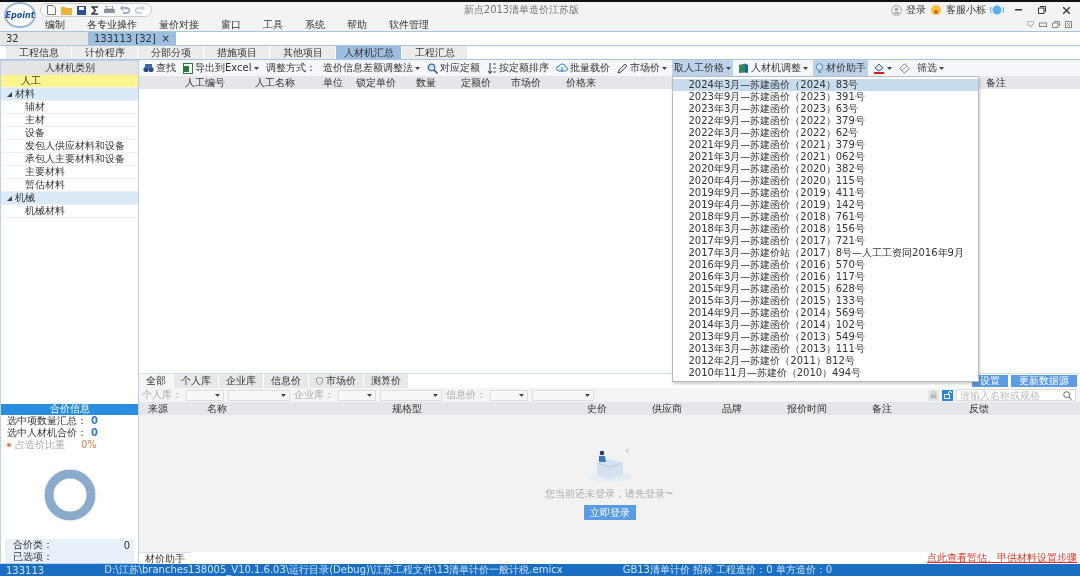 The image size is (1080, 576). I want to click on source-tab: 企业库, so click(241, 381).